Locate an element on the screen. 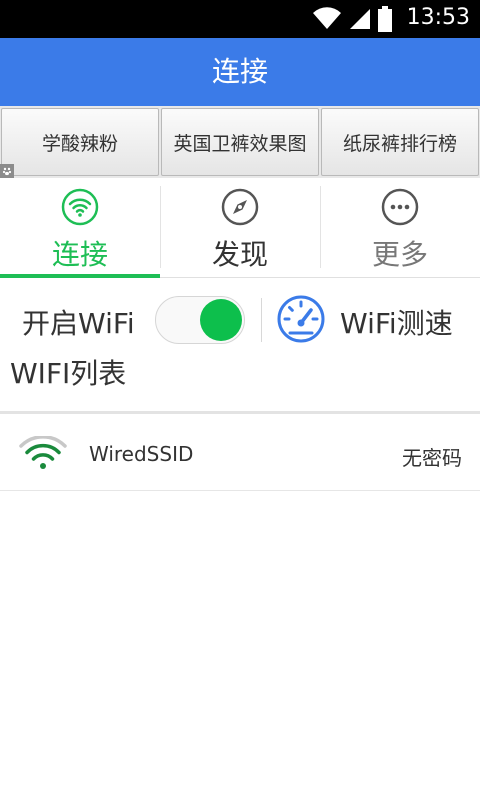 The width and height of the screenshot is (480, 800). active-tab-indicator is located at coordinates (80, 276).